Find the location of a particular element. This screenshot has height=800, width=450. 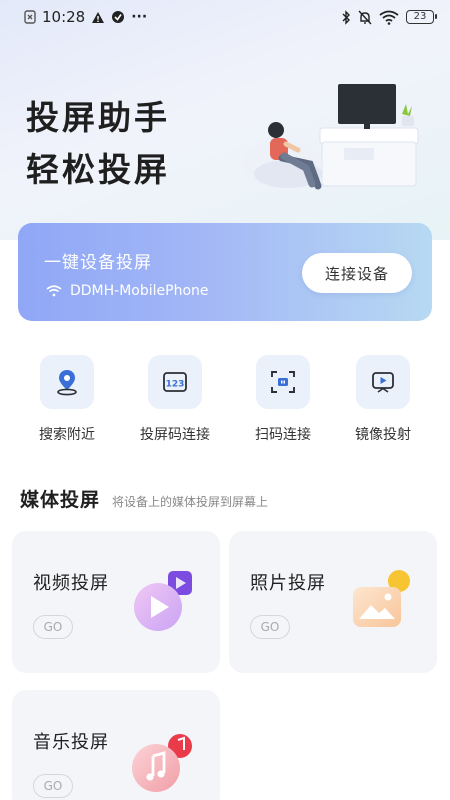

warning-icon is located at coordinates (98, 17).